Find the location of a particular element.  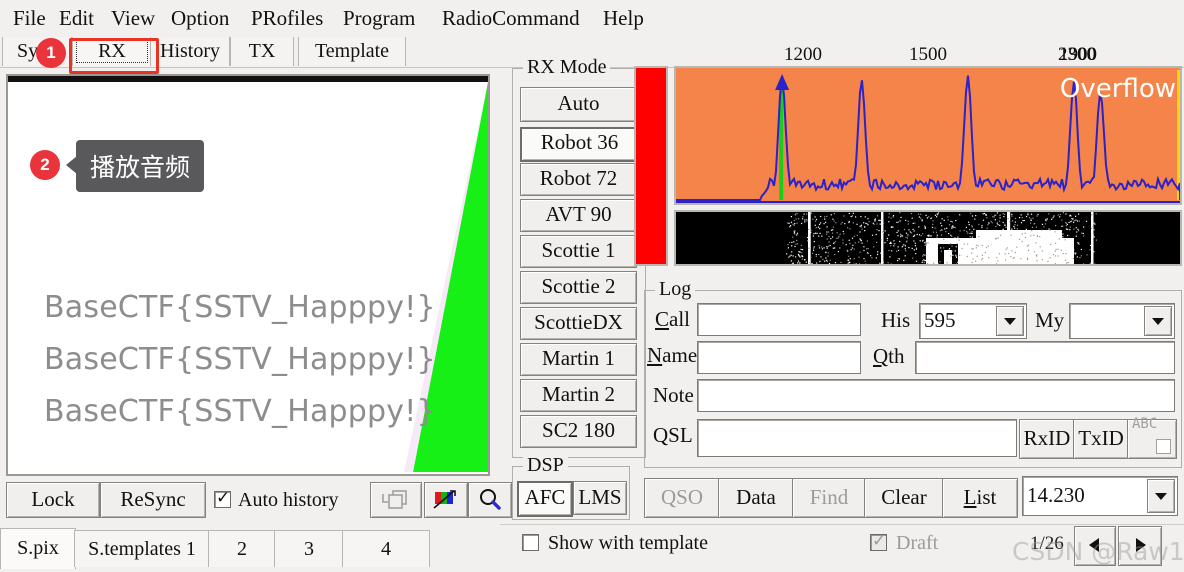

tab-rx-focus-ring is located at coordinates (112, 51).